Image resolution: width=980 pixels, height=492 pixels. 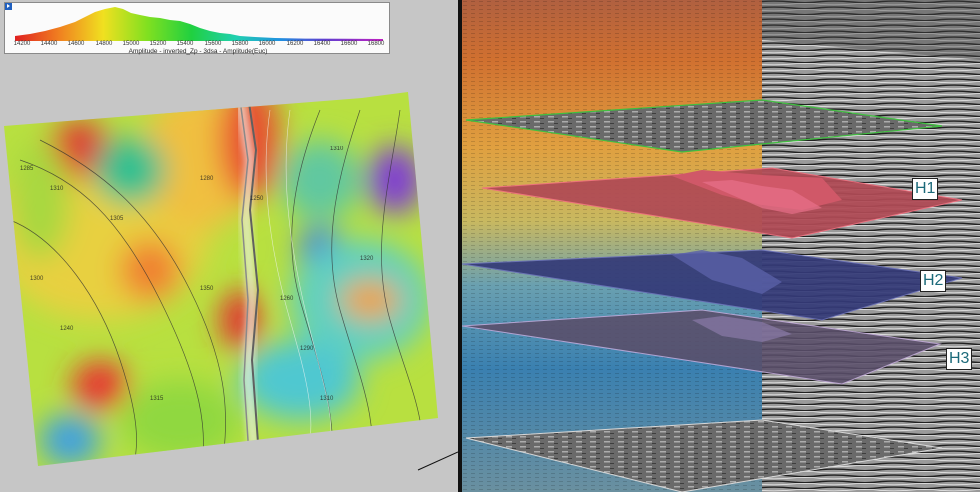 I want to click on expand-triangle-icon, so click(x=8, y=6).